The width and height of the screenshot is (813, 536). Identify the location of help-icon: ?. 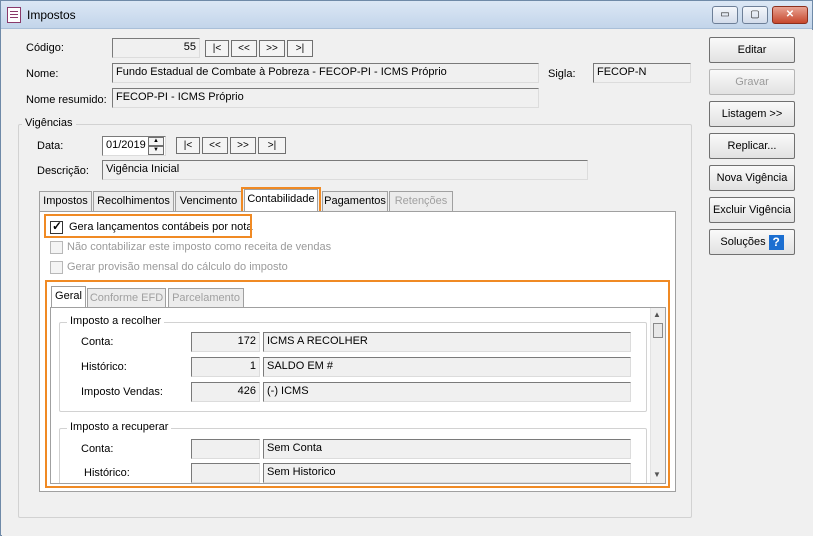
(776, 242).